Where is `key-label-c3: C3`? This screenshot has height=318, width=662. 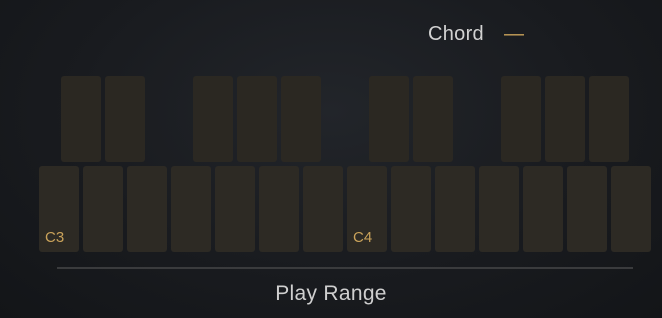
key-label-c3: C3 is located at coordinates (55, 237).